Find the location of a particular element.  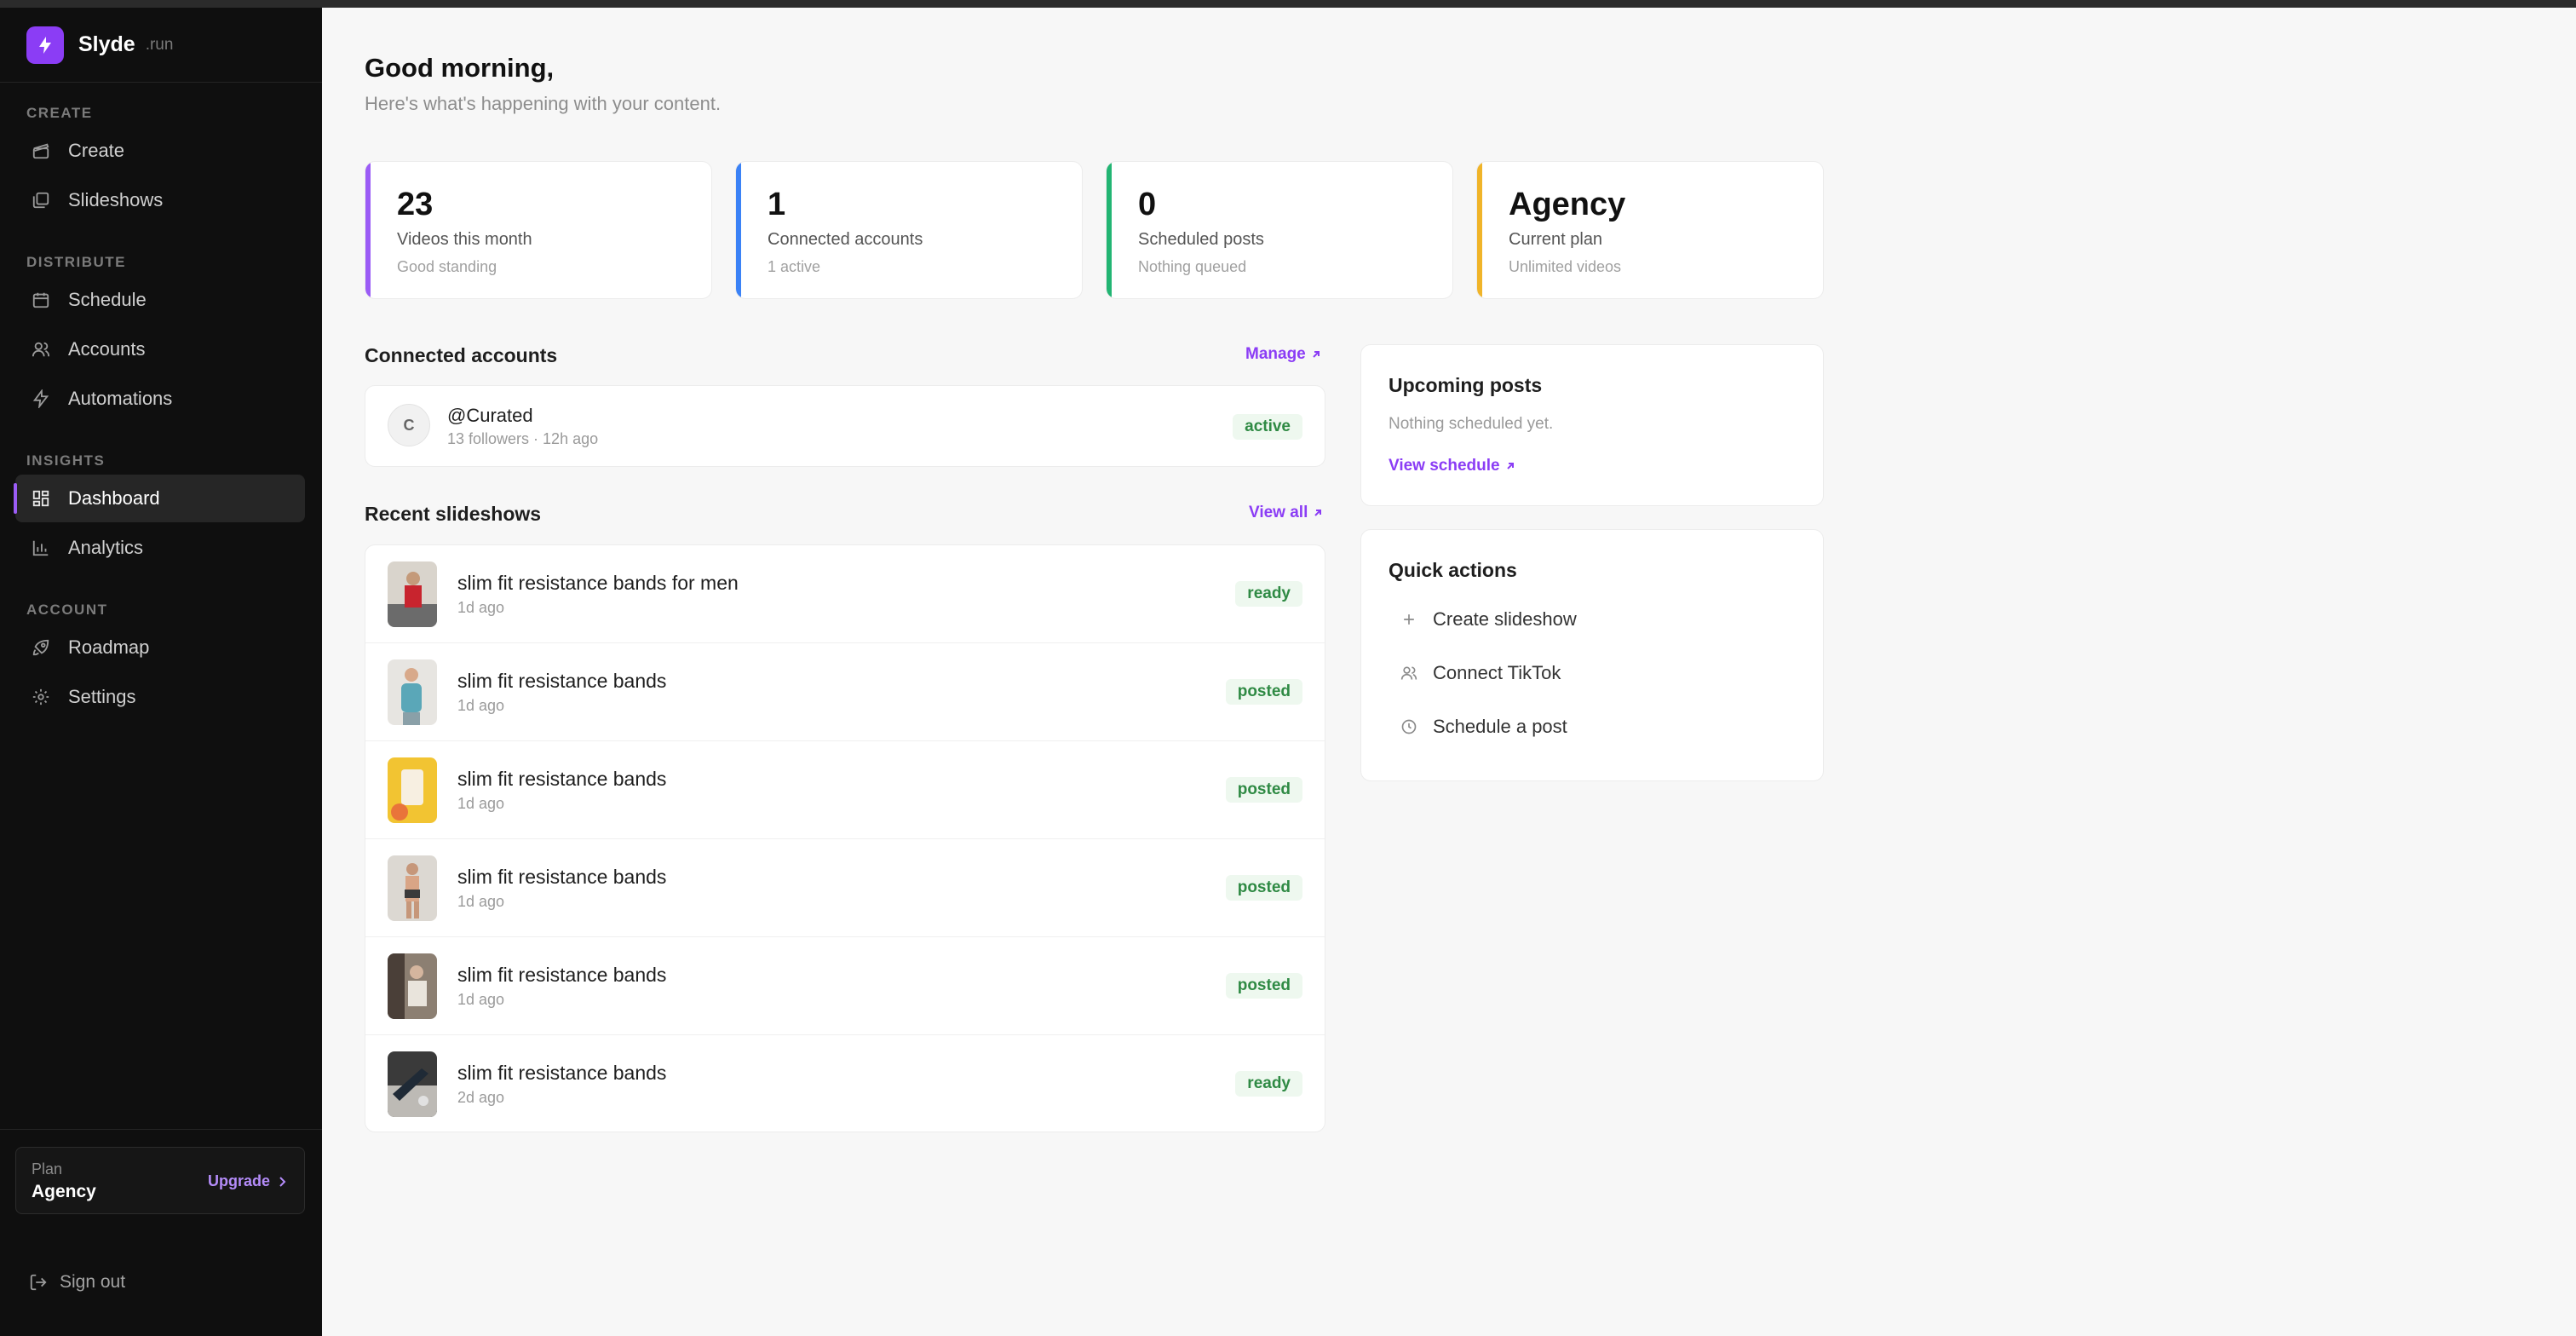

sign-out-label: Sign out is located at coordinates (93, 1282).